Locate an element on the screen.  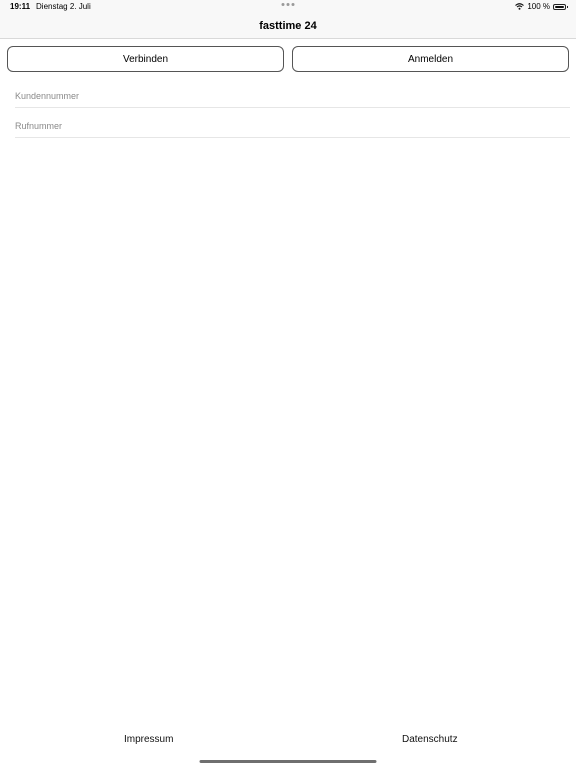
customer-number-input is located at coordinates (292, 96).